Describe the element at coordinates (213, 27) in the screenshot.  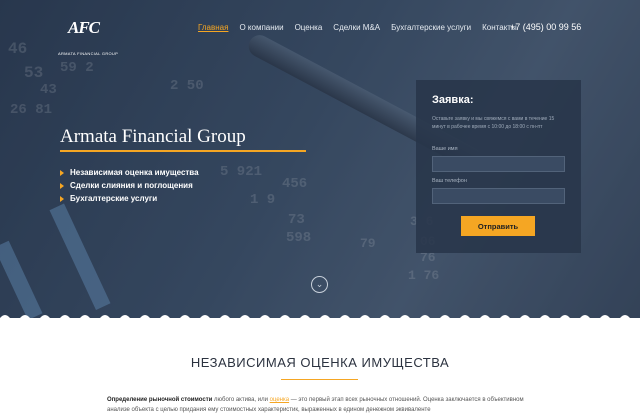
I see `nav-item-home: Главная` at that location.